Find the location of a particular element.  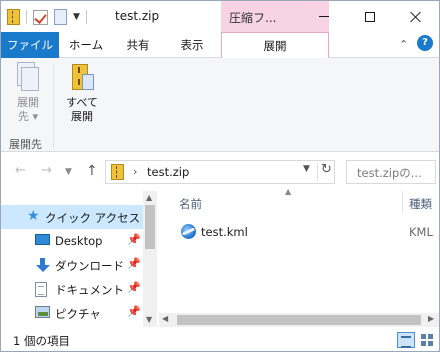

extract-all-button: すべて 展開 is located at coordinates (82, 93).